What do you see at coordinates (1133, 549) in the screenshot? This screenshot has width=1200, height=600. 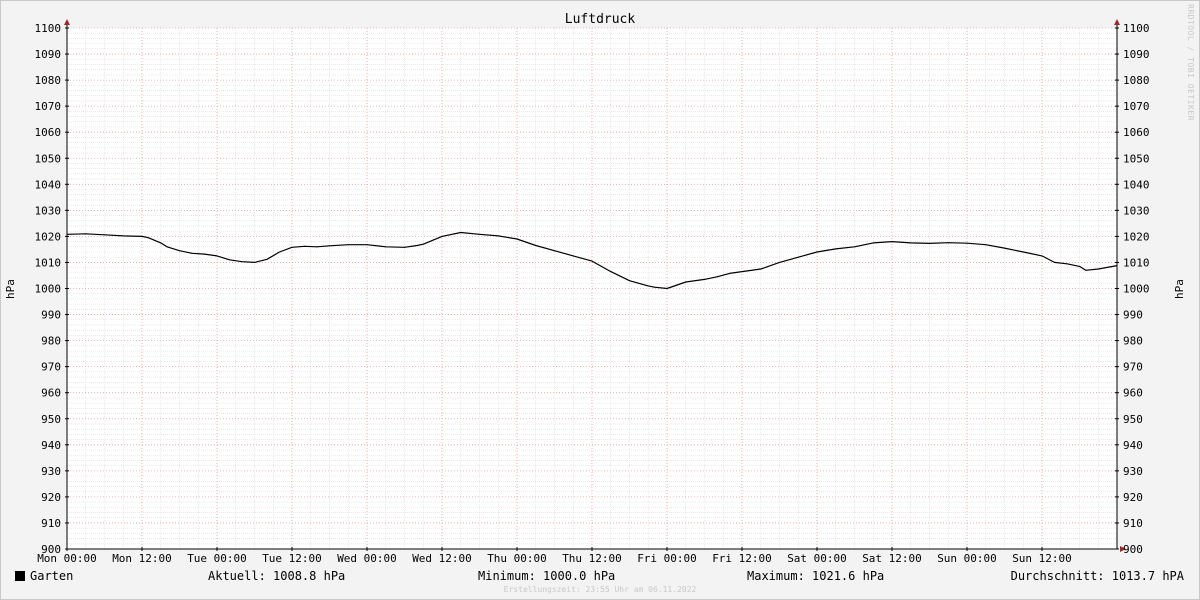 I see `y-tick-label-right: 900` at bounding box center [1133, 549].